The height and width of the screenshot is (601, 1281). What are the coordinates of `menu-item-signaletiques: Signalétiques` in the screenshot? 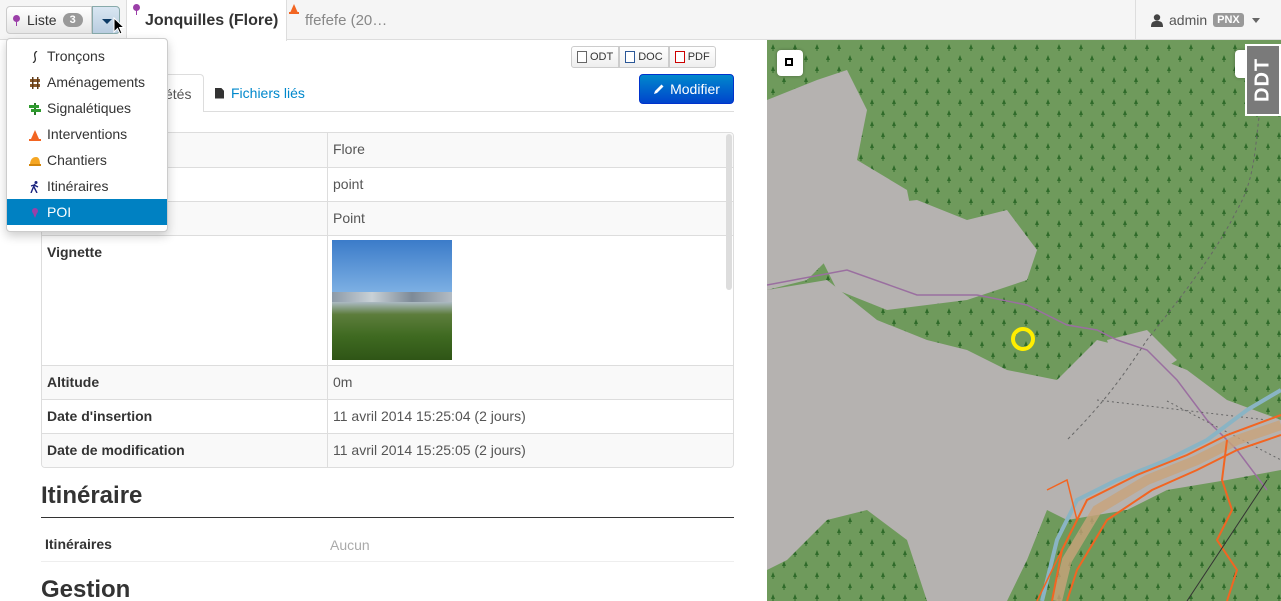 It's located at (87, 108).